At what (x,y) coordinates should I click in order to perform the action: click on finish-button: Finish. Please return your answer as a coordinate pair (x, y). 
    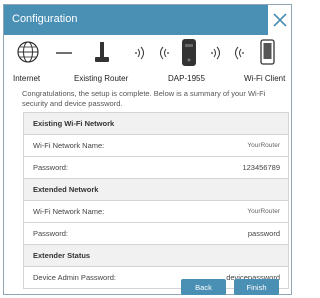
    Looking at the image, I should click on (256, 287).